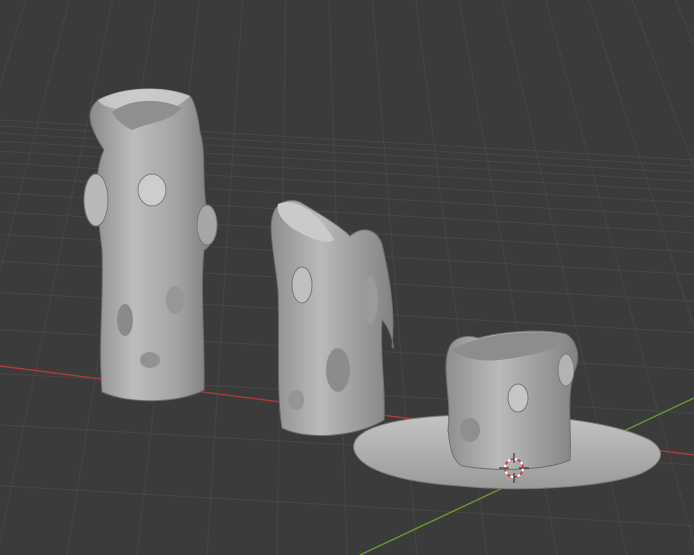 This screenshot has width=694, height=555. What do you see at coordinates (332, 317) in the screenshot?
I see `medium-candle-object` at bounding box center [332, 317].